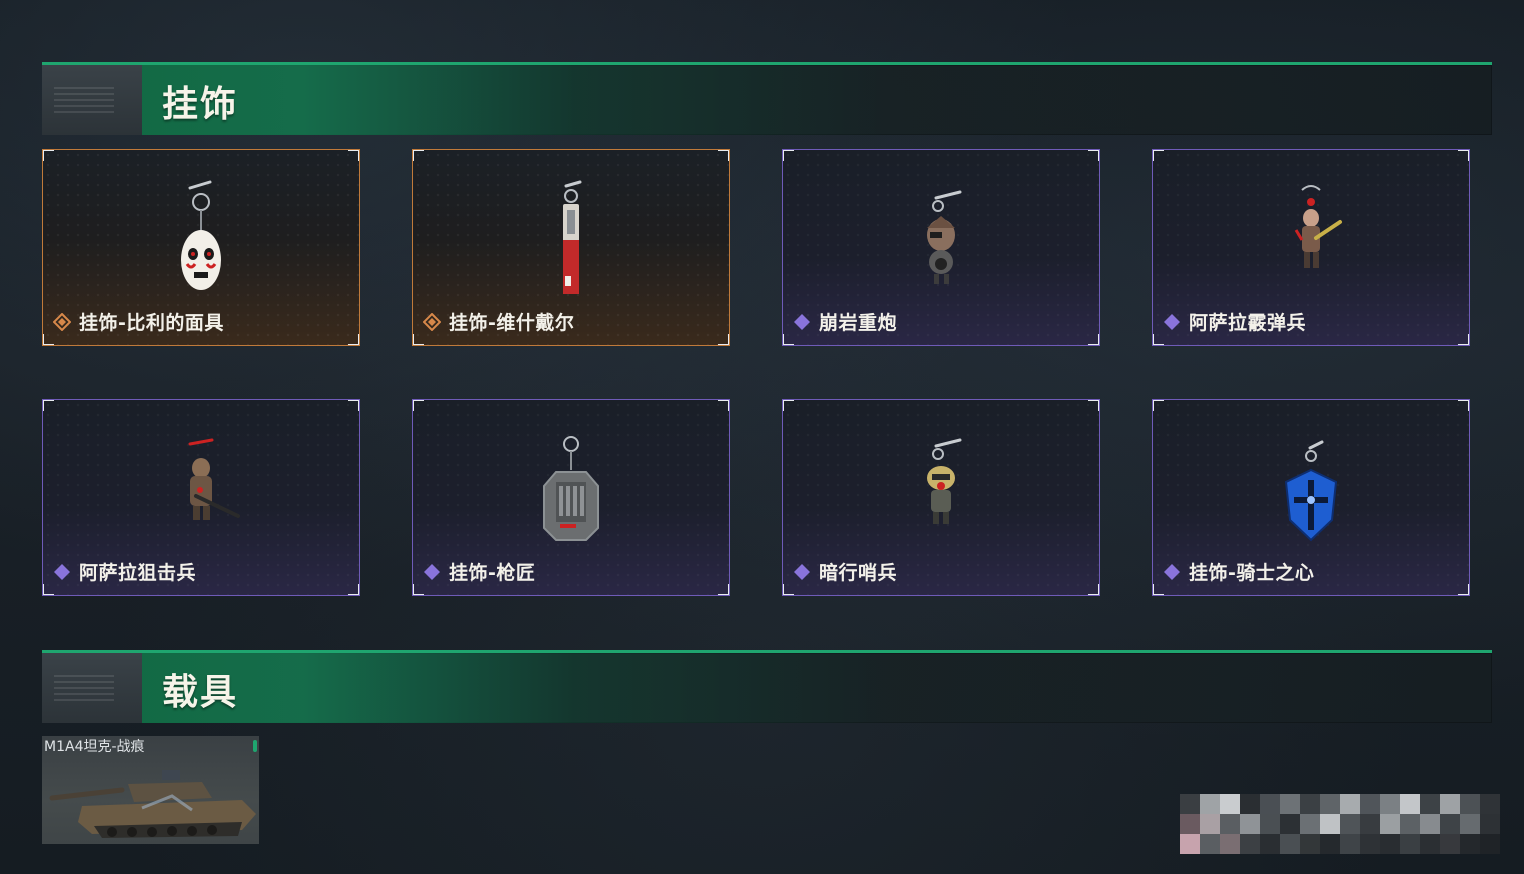 This screenshot has width=1524, height=874. I want to click on section-title: 载具, so click(200, 692).